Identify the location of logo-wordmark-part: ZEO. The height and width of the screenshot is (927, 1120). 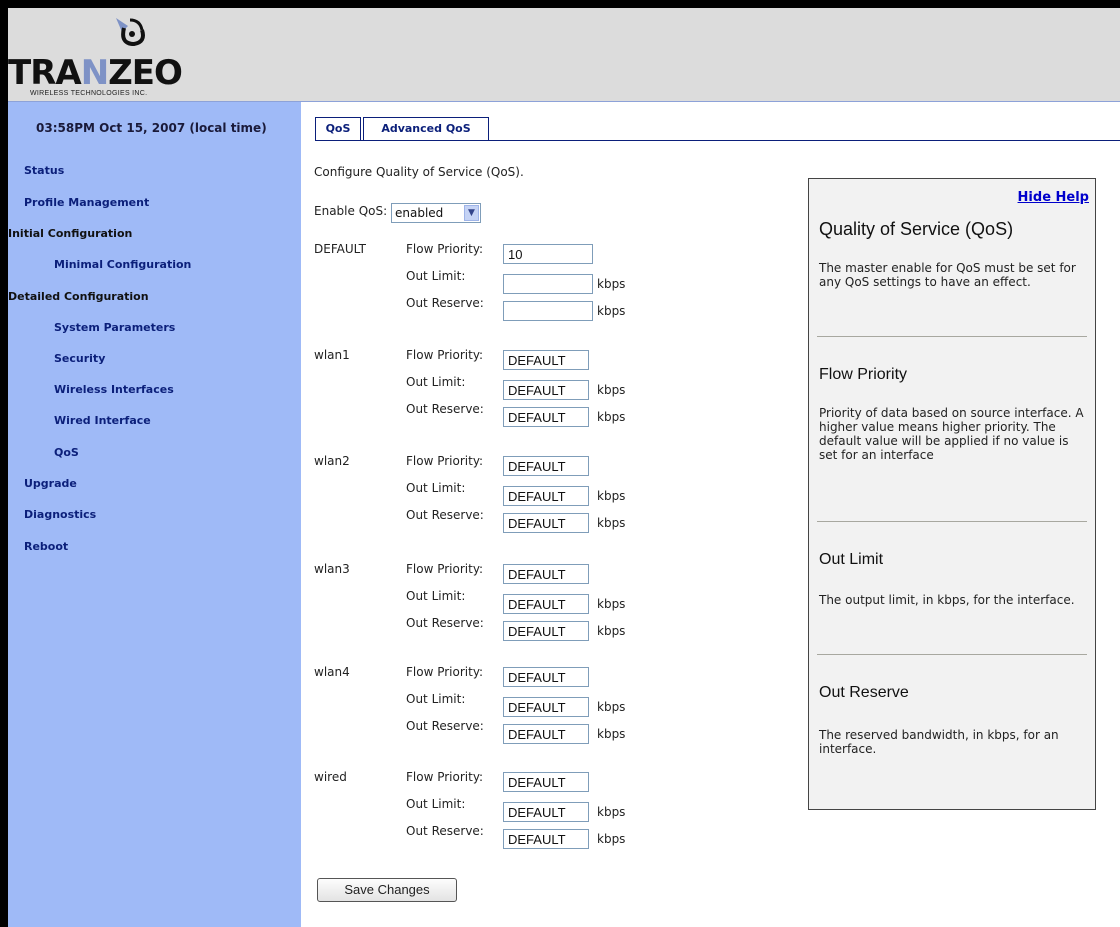
(145, 73).